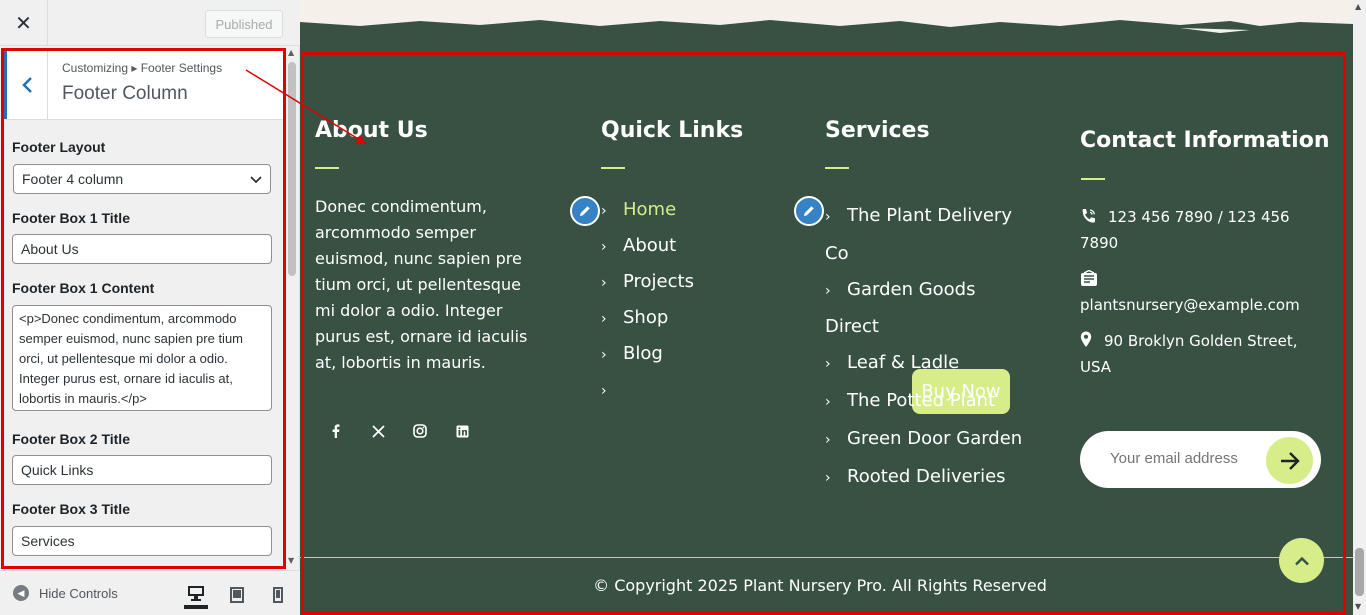 The image size is (1366, 615). What do you see at coordinates (1189, 353) in the screenshot?
I see `contact-address: 90 Broklyn Golden Street, USA` at bounding box center [1189, 353].